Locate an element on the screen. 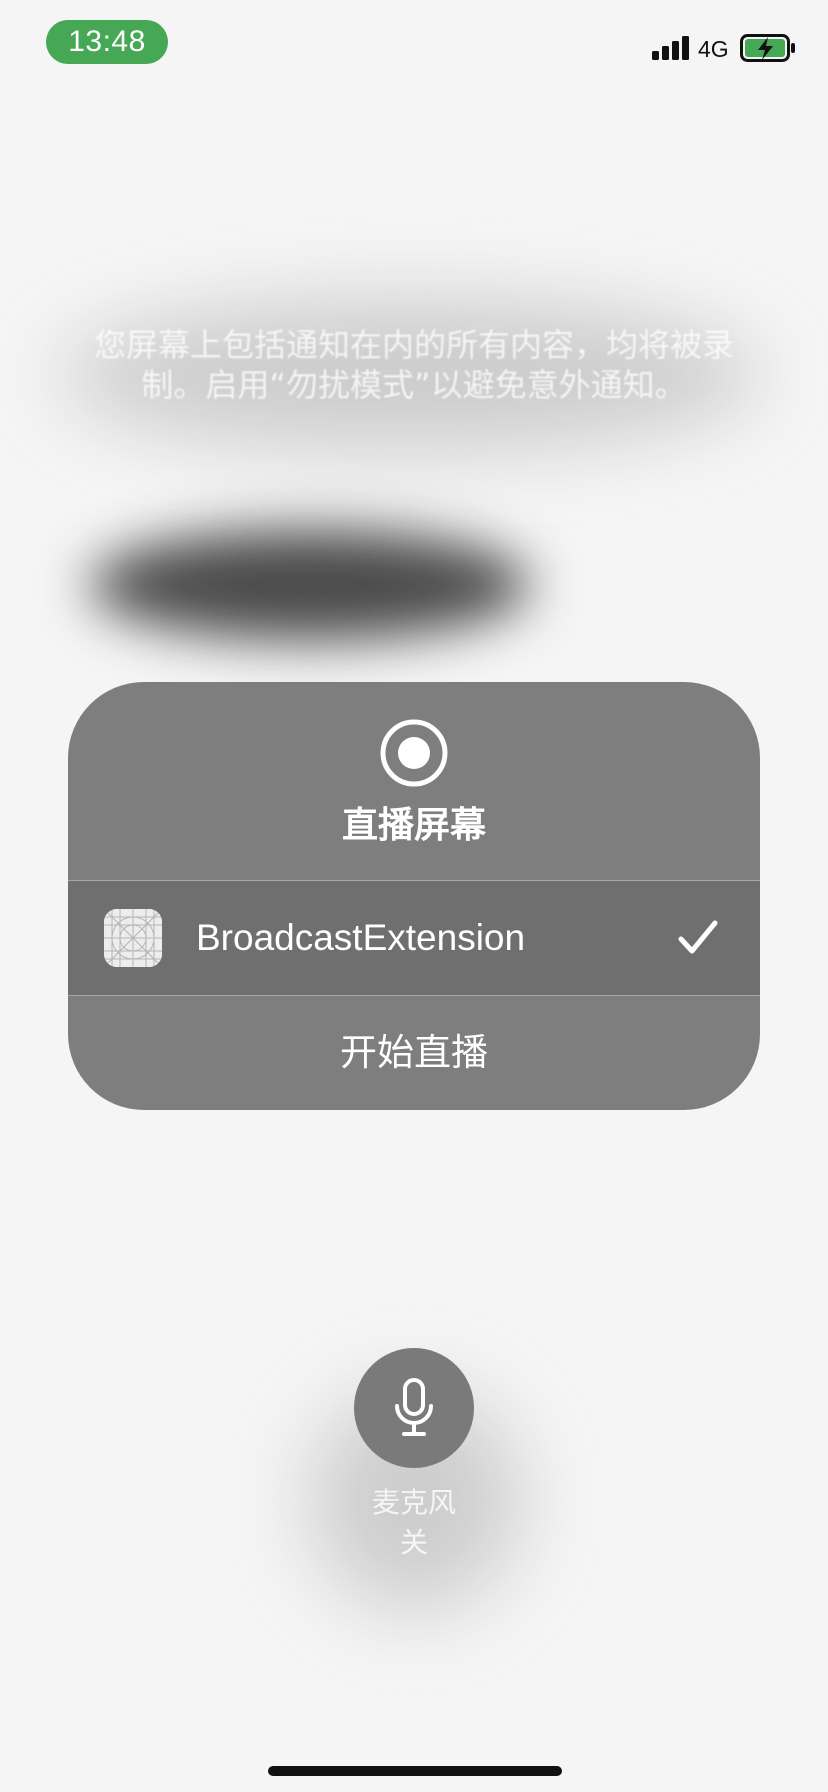 The width and height of the screenshot is (828, 1792). cellular-signal-icon is located at coordinates (670, 48).